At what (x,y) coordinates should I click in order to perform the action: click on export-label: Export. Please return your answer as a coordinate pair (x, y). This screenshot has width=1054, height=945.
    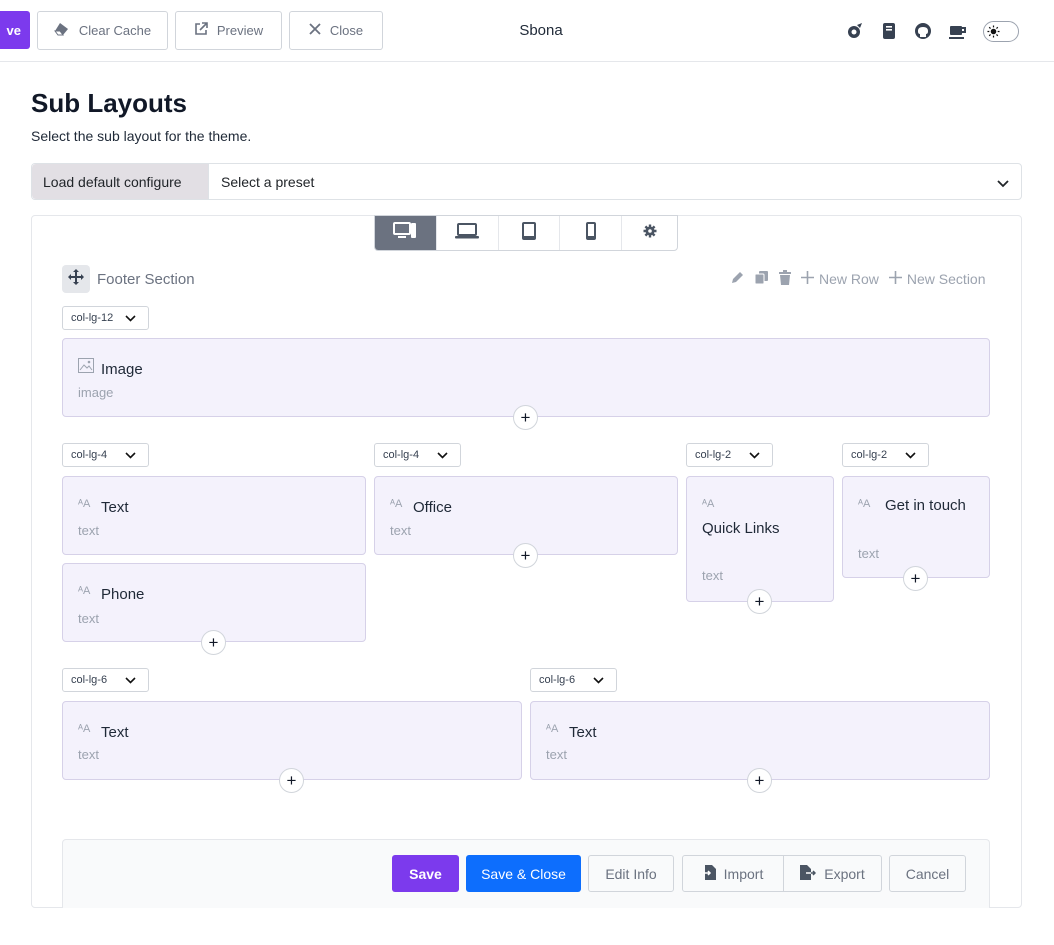
    Looking at the image, I should click on (844, 873).